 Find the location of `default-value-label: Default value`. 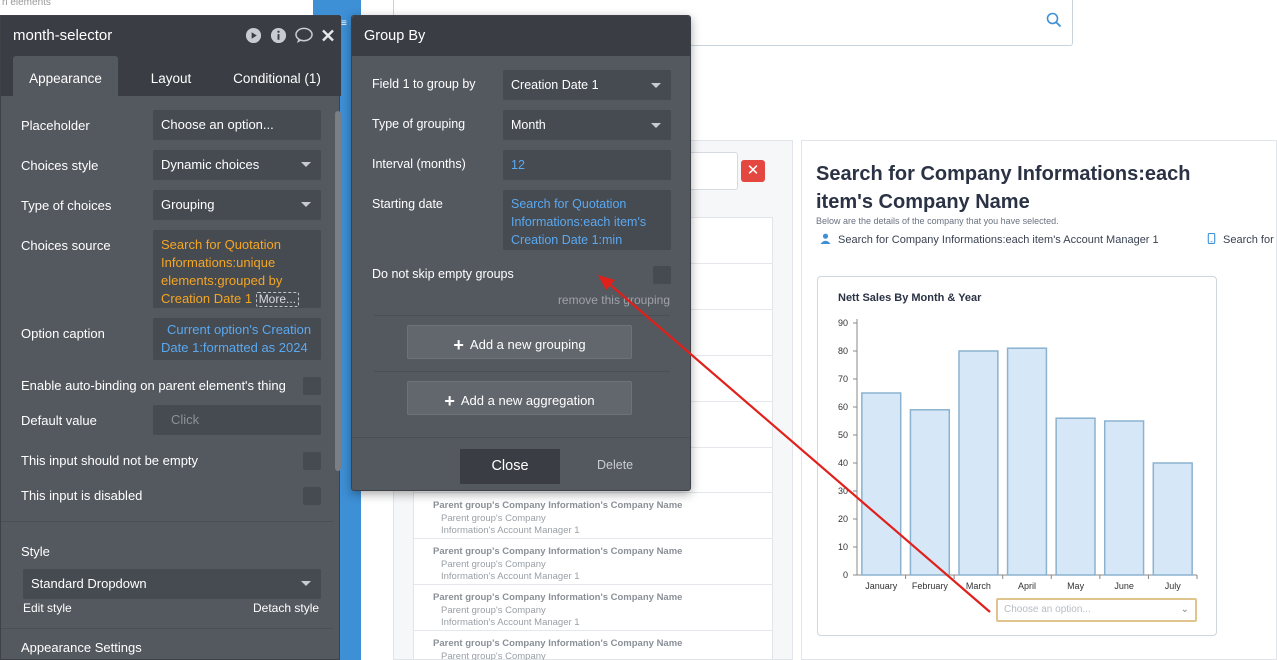

default-value-label: Default value is located at coordinates (59, 420).